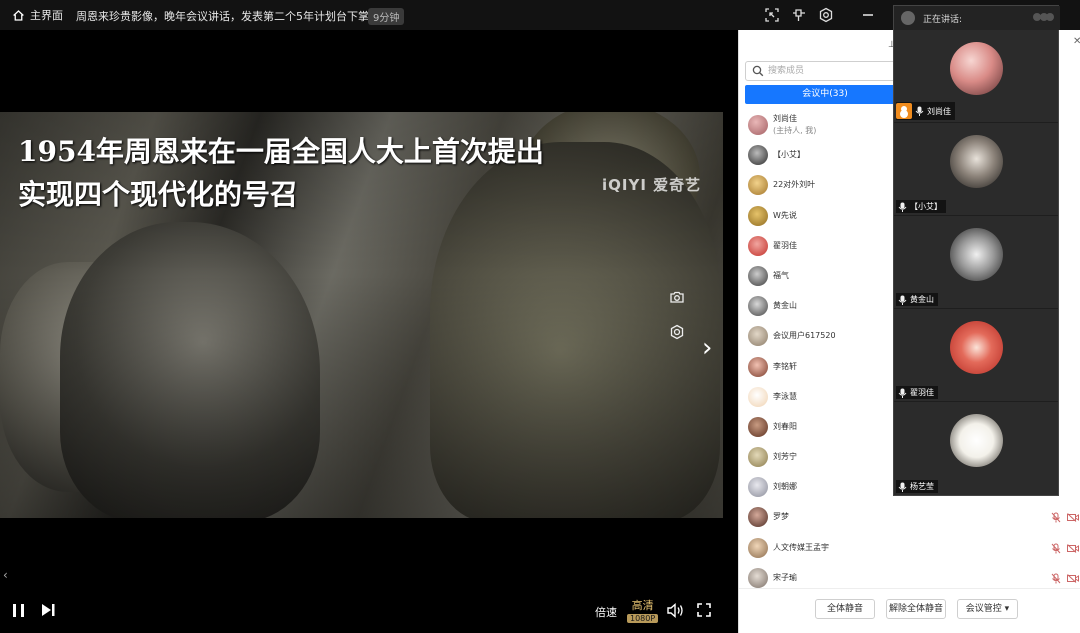  What do you see at coordinates (785, 245) in the screenshot?
I see `member-name: 翟羽佳` at bounding box center [785, 245].